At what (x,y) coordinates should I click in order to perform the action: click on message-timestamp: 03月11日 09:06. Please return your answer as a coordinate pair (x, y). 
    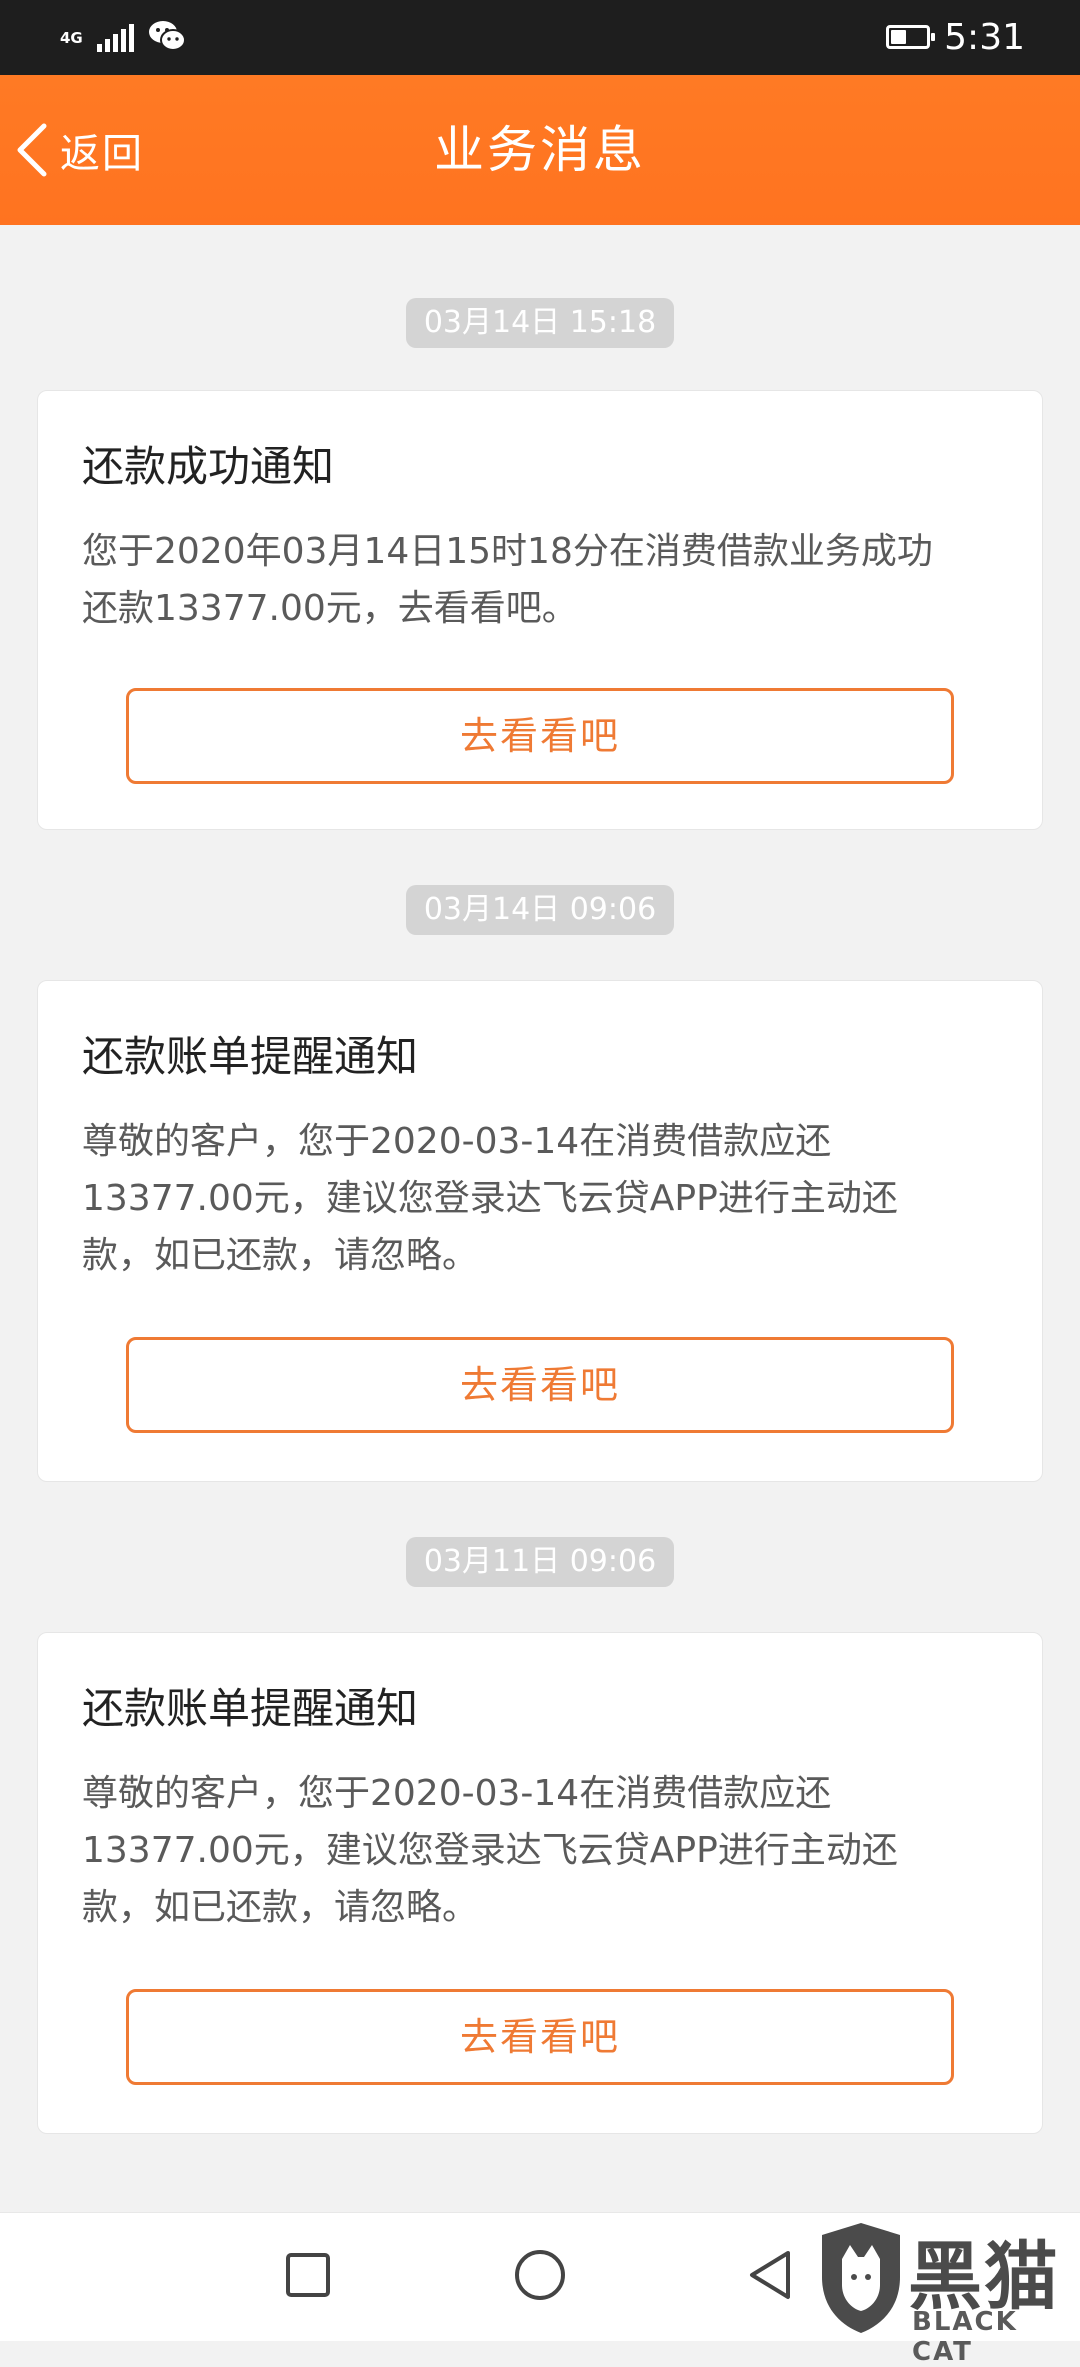
    Looking at the image, I should click on (540, 1562).